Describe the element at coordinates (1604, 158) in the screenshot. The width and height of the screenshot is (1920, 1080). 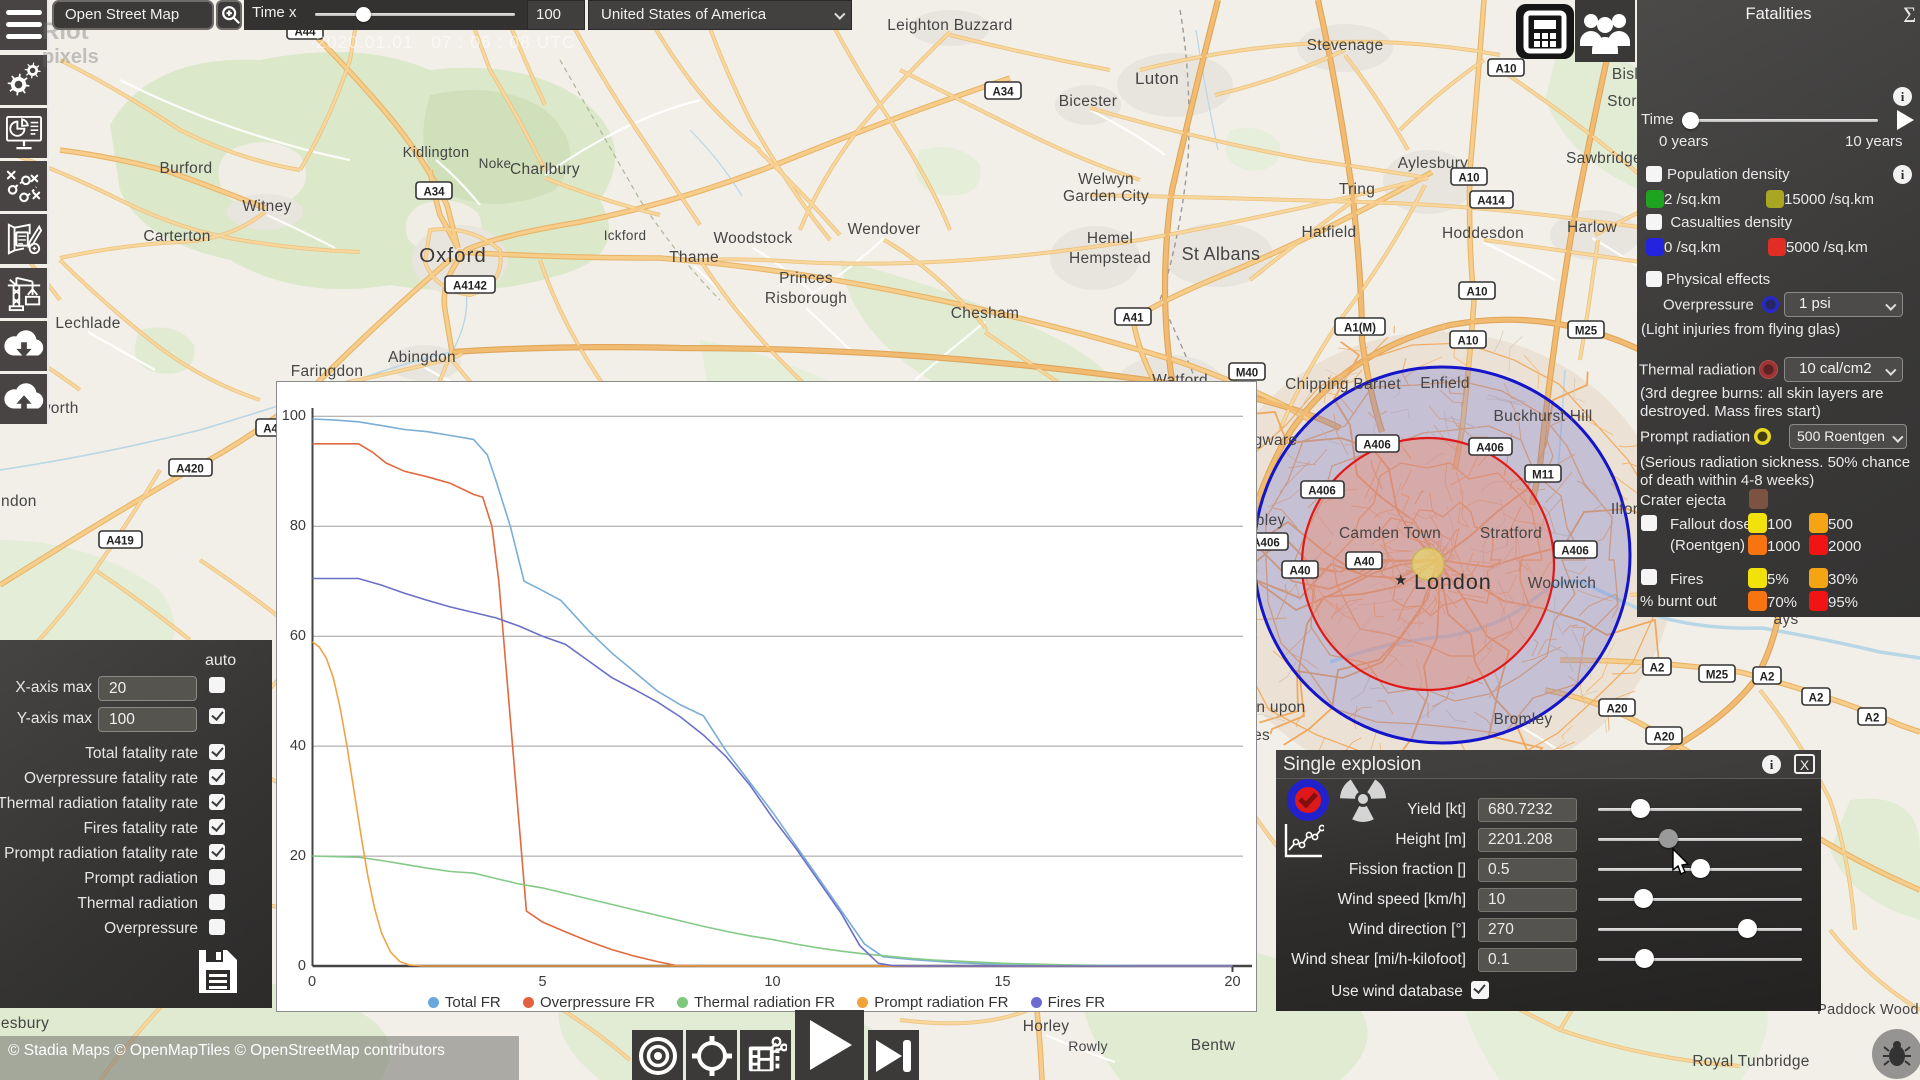
I see `svg-text: Sawbridge` at that location.